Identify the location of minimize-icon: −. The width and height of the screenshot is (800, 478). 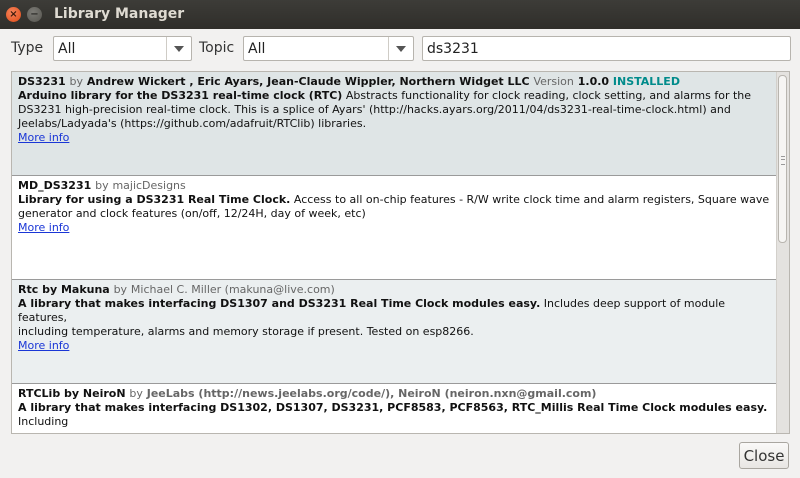
(34, 14).